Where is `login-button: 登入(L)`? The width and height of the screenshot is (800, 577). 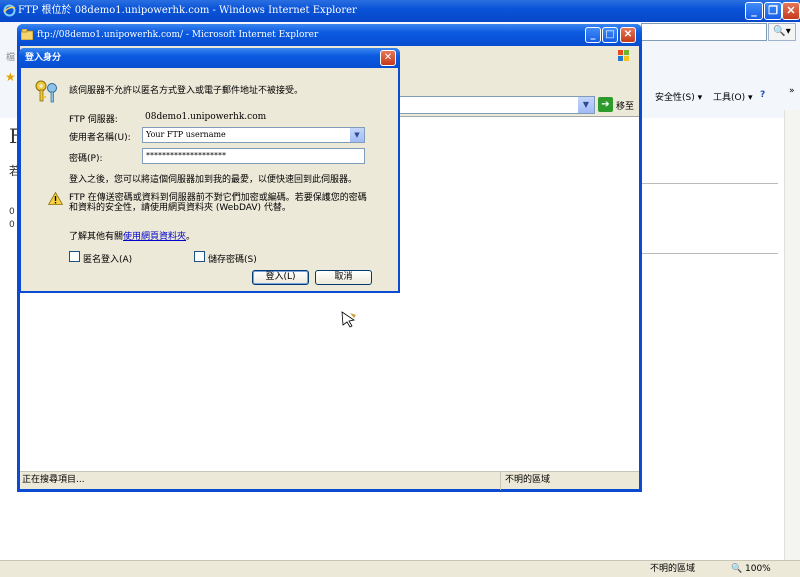 login-button: 登入(L) is located at coordinates (280, 277).